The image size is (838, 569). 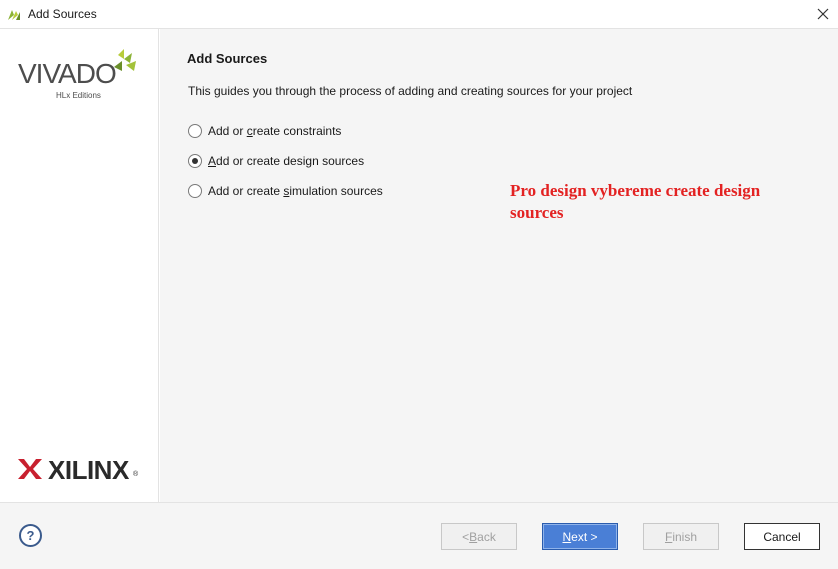 I want to click on xilinx-logo: XILINX ®, so click(x=80, y=470).